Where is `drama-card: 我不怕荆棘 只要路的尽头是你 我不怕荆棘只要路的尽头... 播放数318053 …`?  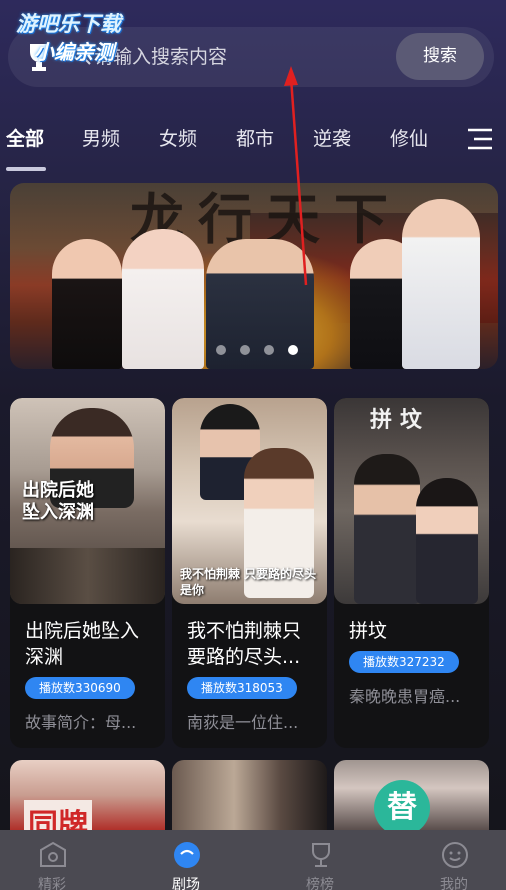
drama-card: 我不怕荆棘 只要路的尽头是你 我不怕荆棘只要路的尽头... 播放数318053 … is located at coordinates (249, 573).